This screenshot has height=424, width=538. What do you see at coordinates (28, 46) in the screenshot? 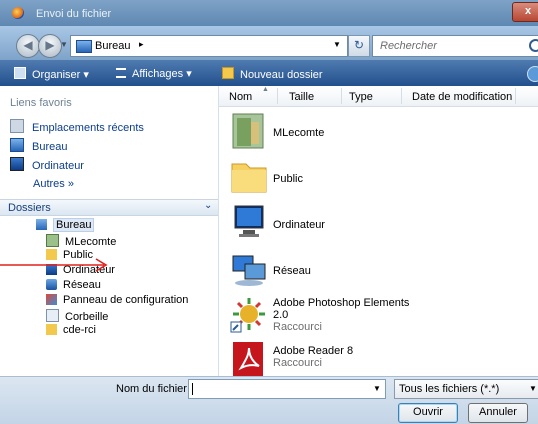
I see `back-button: ◀` at bounding box center [28, 46].